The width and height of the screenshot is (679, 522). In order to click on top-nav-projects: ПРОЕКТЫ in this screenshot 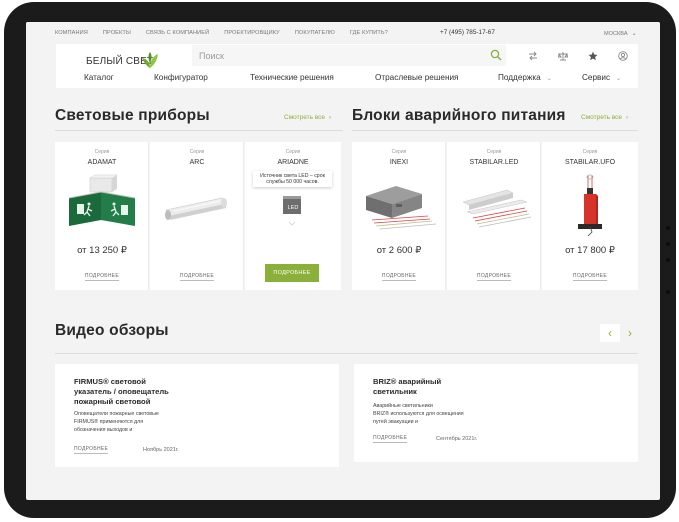, I will do `click(117, 33)`.